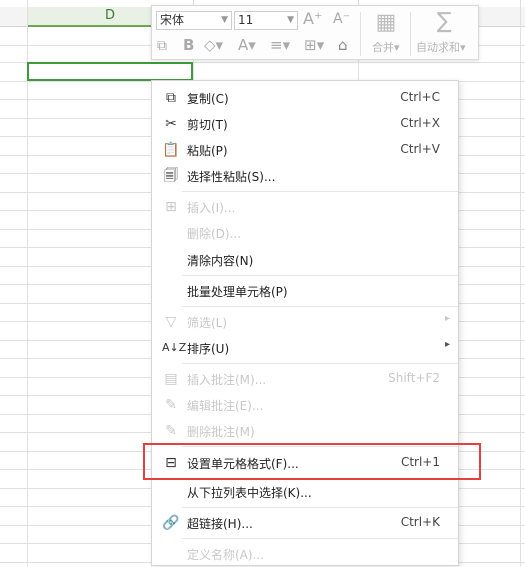  Describe the element at coordinates (172, 20) in the screenshot. I see `font-name-value: 宋体` at that location.